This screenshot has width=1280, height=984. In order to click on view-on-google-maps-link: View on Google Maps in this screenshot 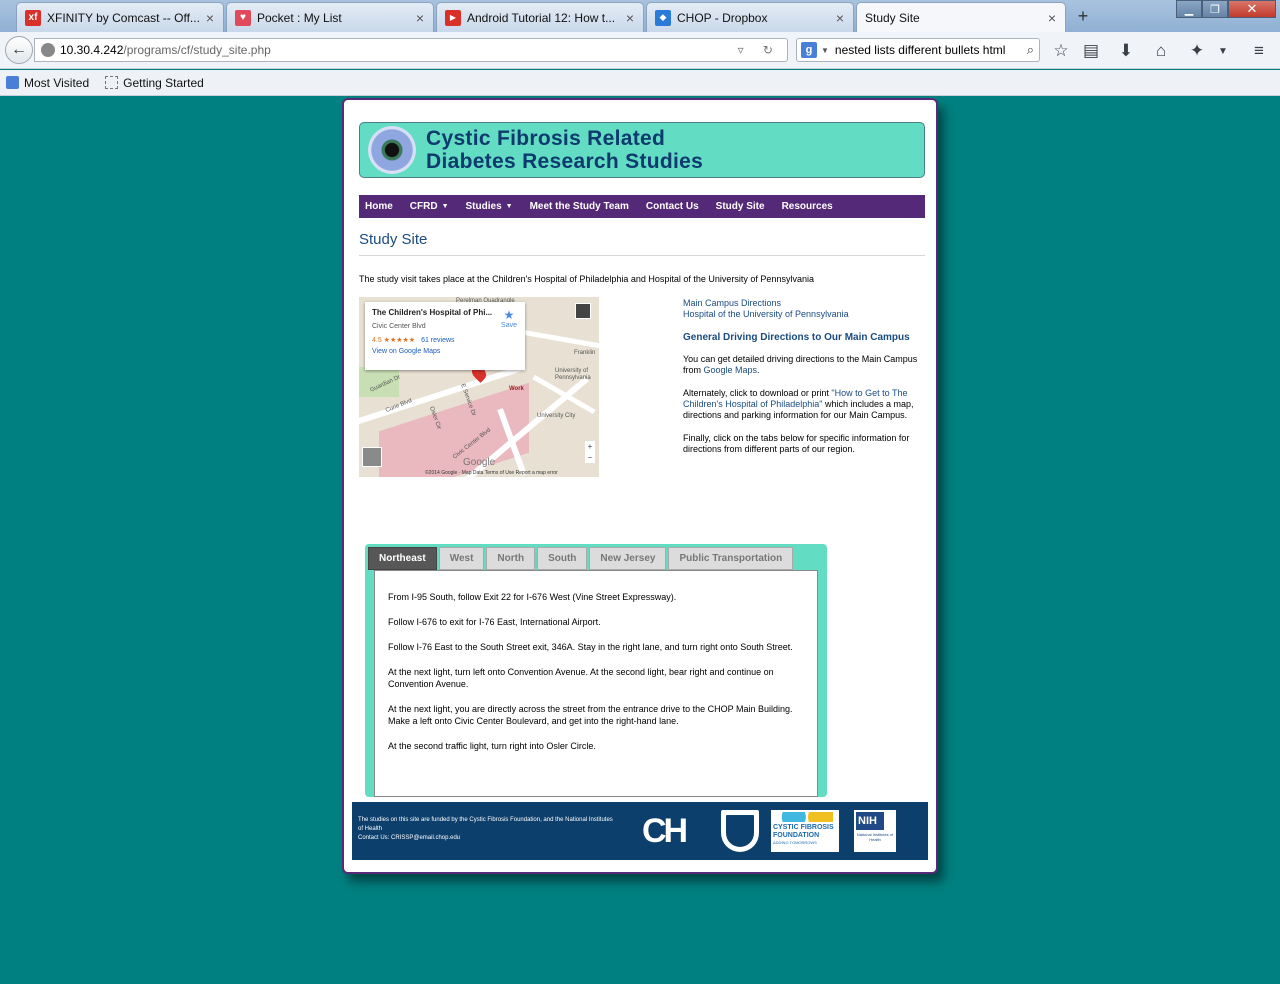, I will do `click(445, 351)`.